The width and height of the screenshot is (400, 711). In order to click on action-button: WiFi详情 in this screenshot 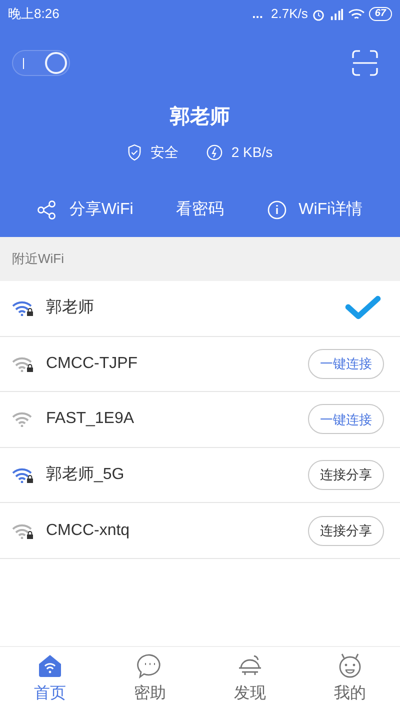, I will do `click(314, 210)`.